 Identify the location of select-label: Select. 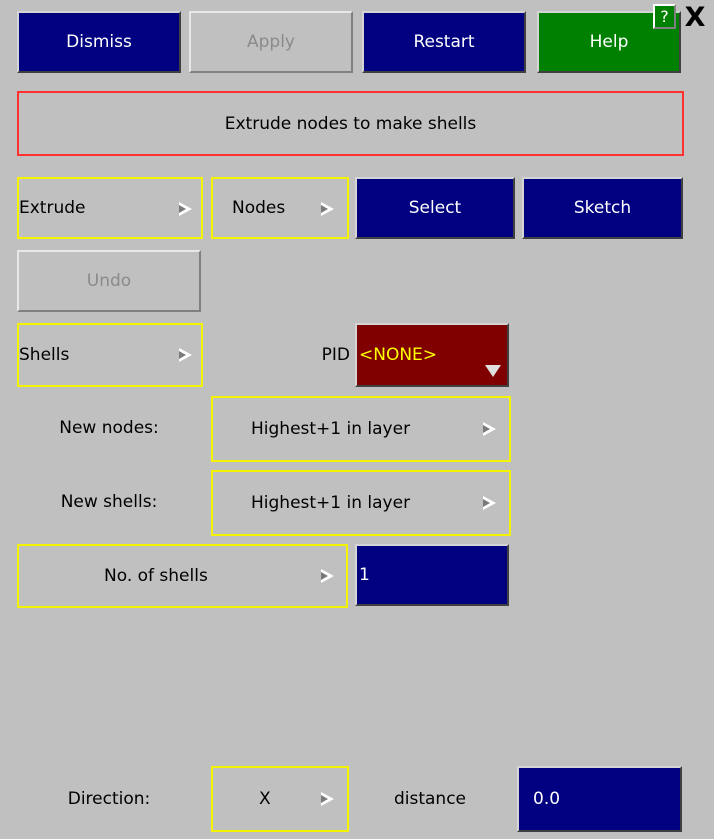
(435, 208).